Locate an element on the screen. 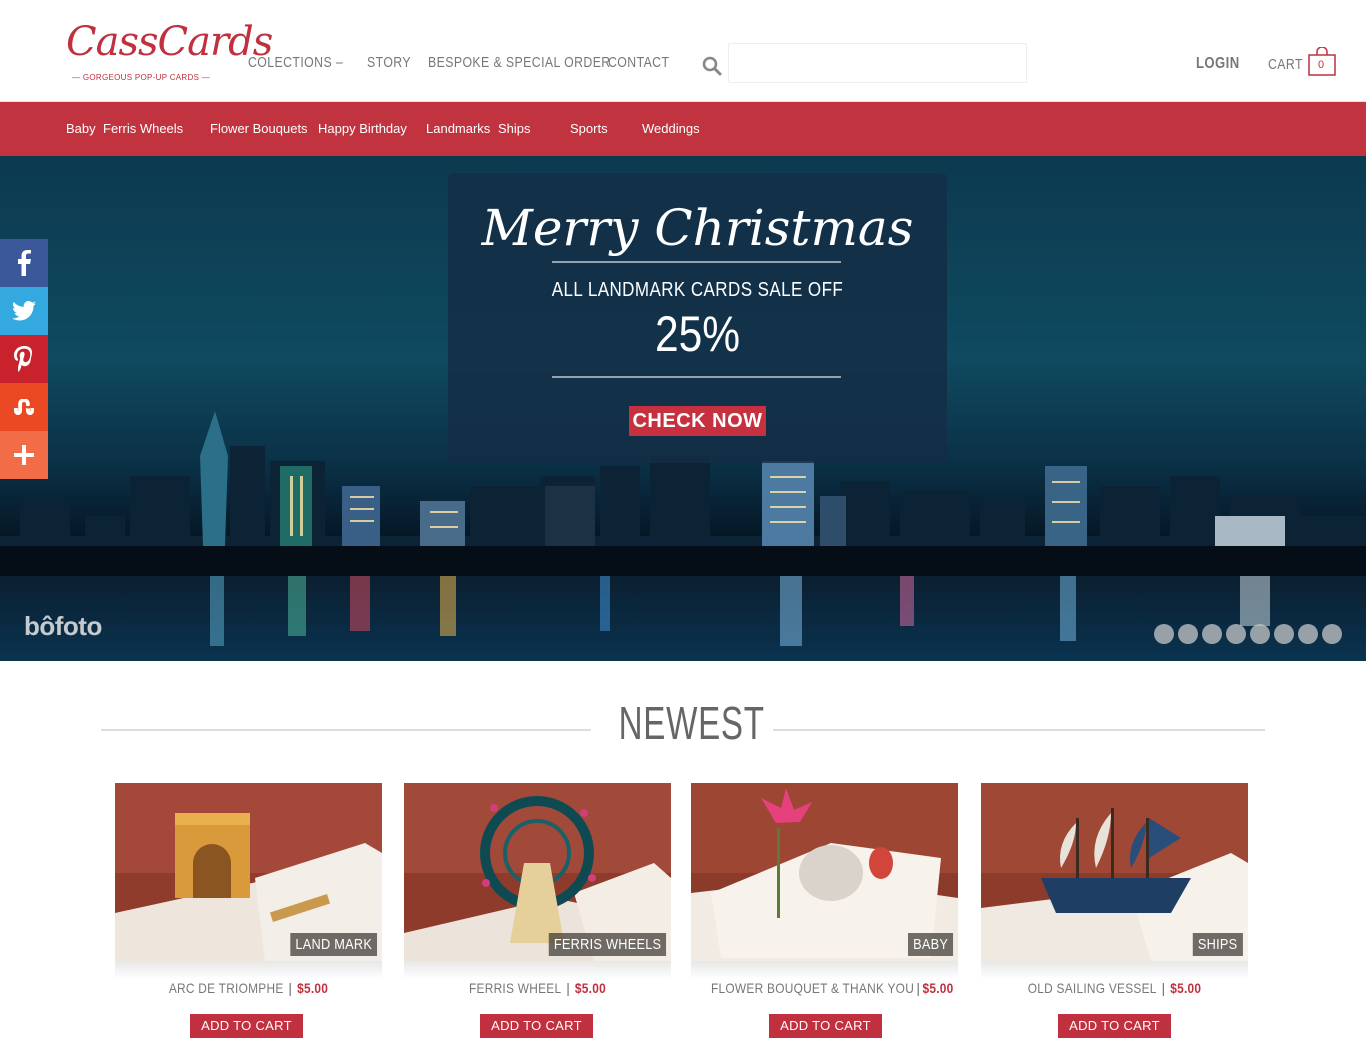 The image size is (1366, 1059). pinterest-share-button is located at coordinates (24, 359).